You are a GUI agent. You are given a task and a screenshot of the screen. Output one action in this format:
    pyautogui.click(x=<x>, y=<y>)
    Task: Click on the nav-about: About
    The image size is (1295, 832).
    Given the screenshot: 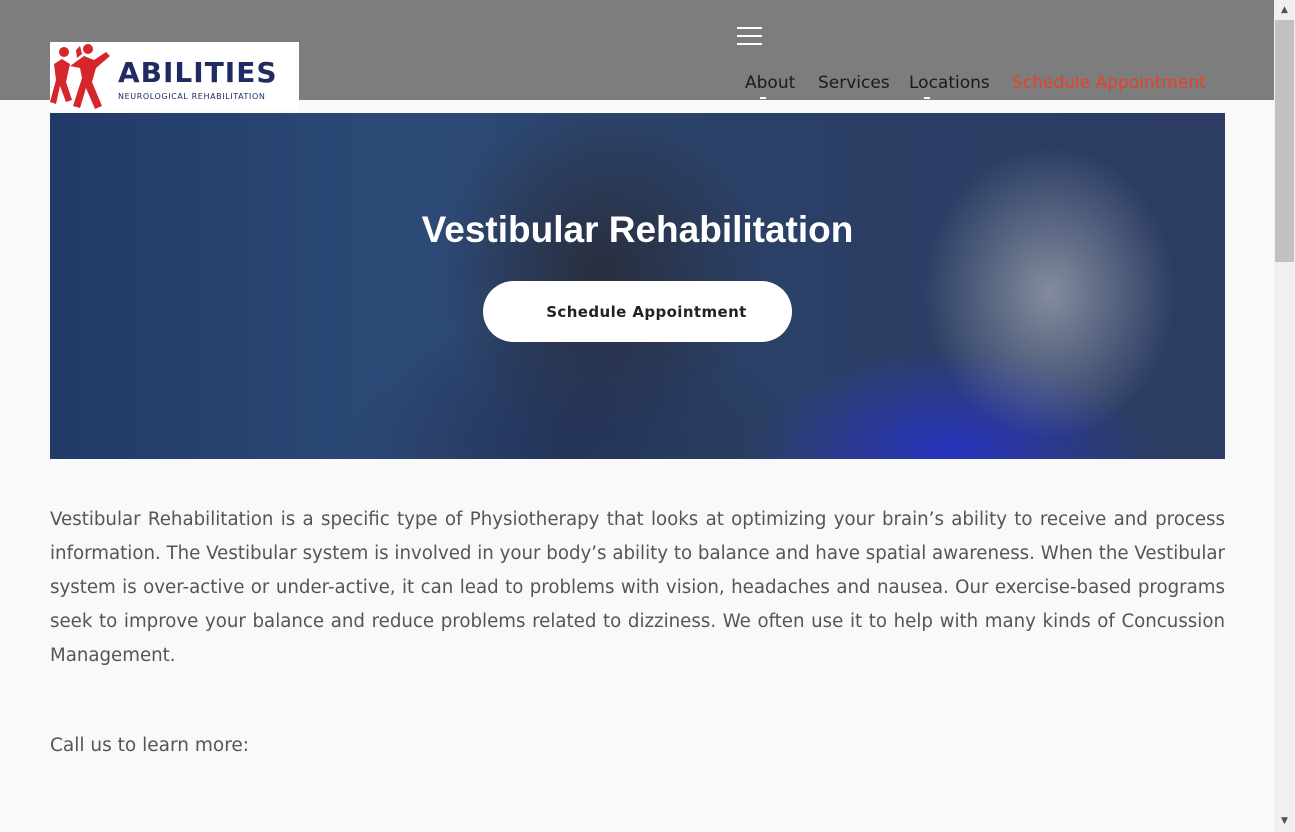 What is the action you would take?
    pyautogui.click(x=770, y=86)
    